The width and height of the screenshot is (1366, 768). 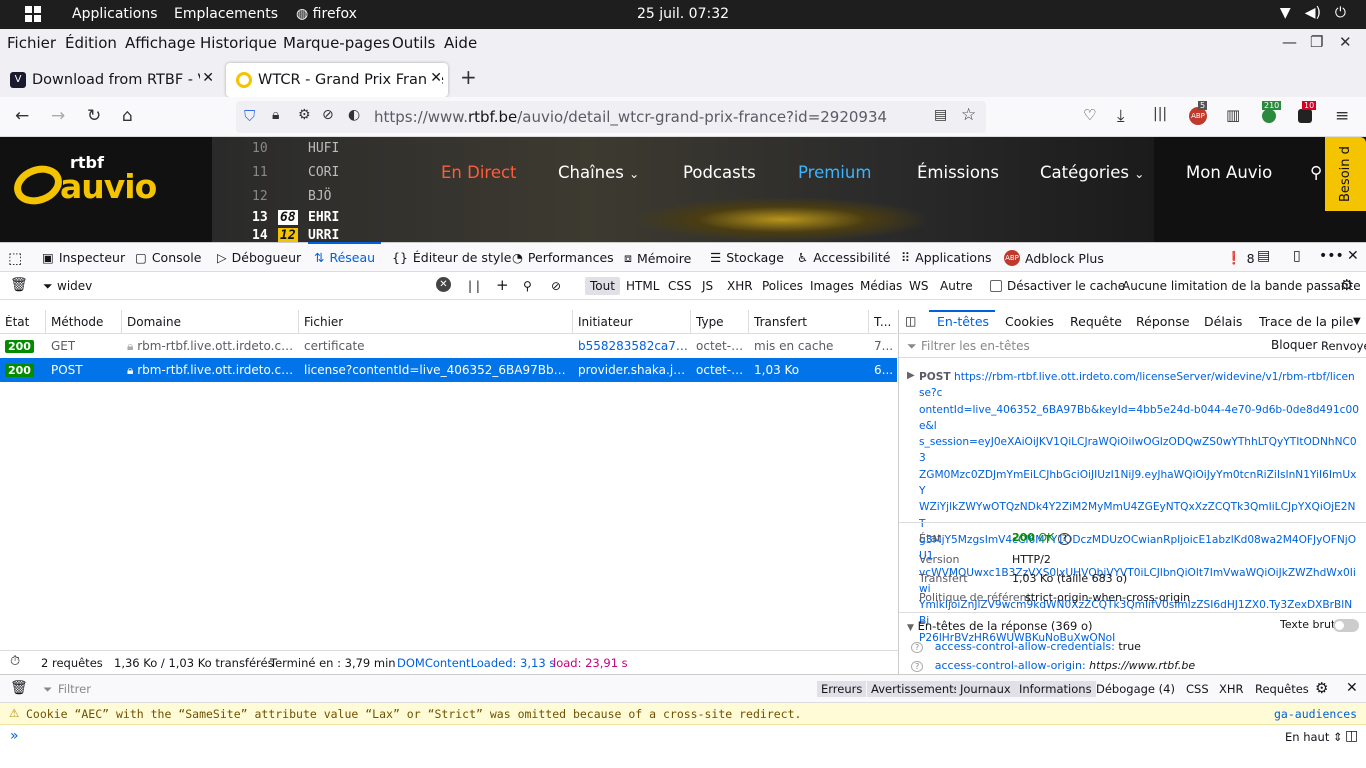 What do you see at coordinates (719, 172) in the screenshot?
I see `nav-podcasts: Podcasts` at bounding box center [719, 172].